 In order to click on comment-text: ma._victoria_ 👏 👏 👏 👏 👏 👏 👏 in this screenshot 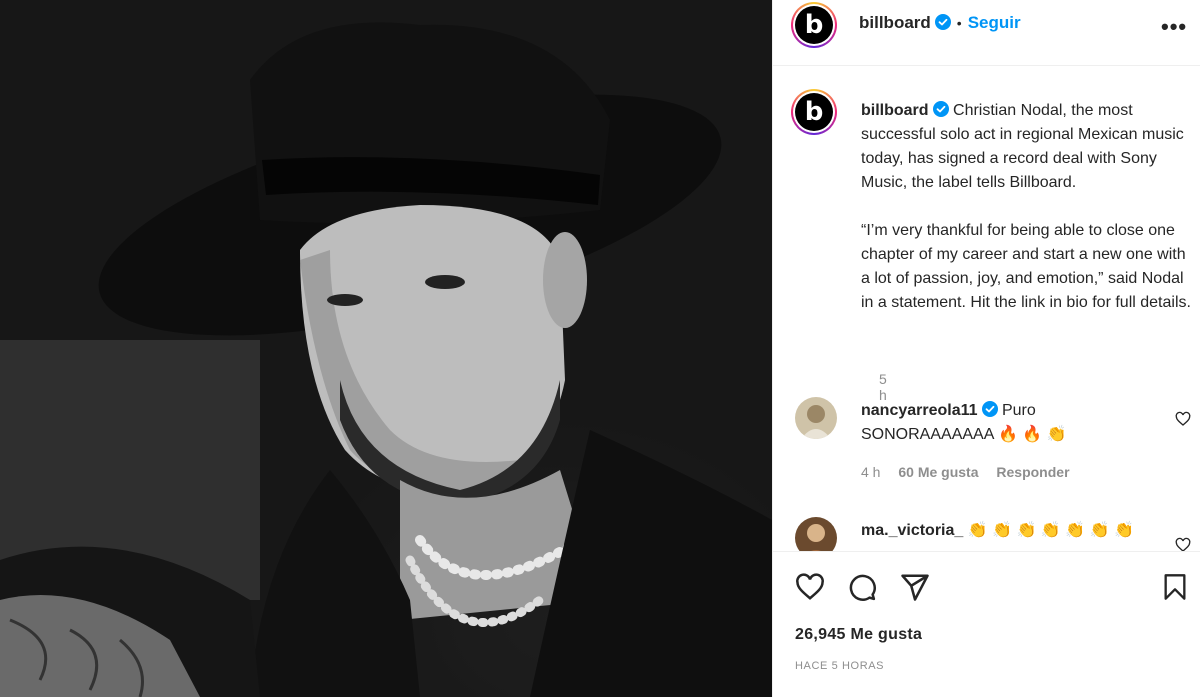, I will do `click(1006, 531)`.